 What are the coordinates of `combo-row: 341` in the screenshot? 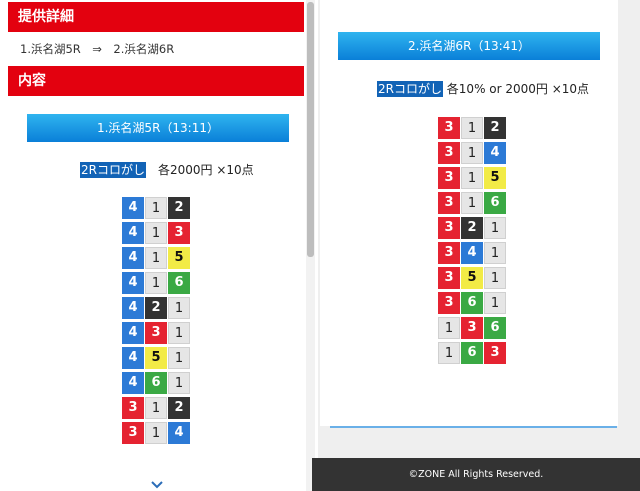 It's located at (472, 253).